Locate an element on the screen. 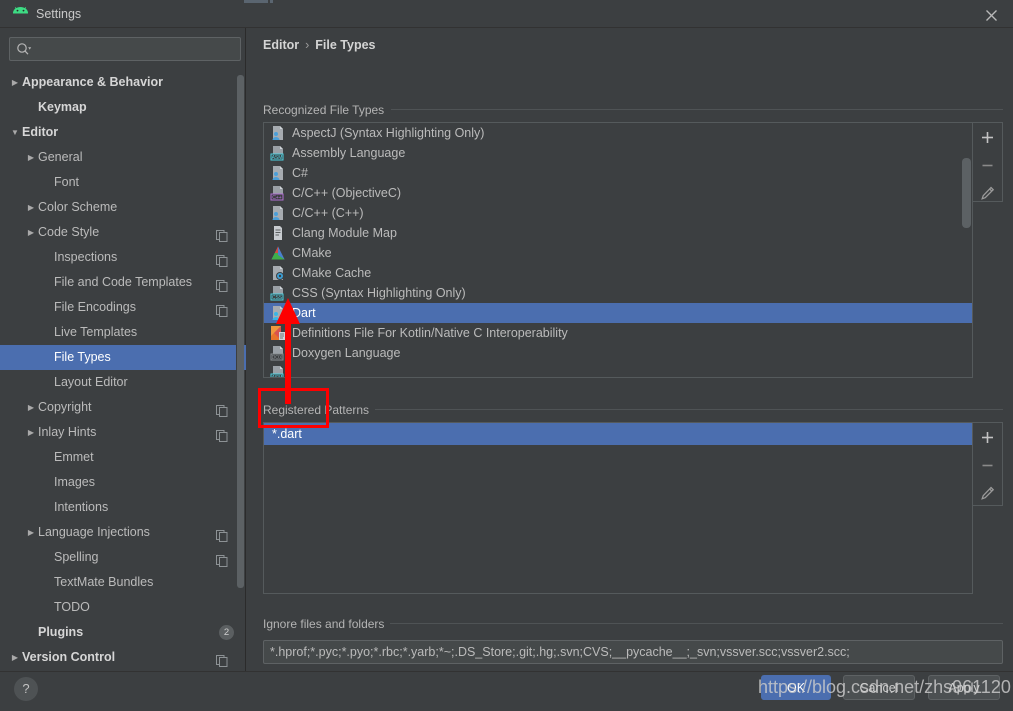  sidebar-item-images: ▶Images is located at coordinates (123, 482).